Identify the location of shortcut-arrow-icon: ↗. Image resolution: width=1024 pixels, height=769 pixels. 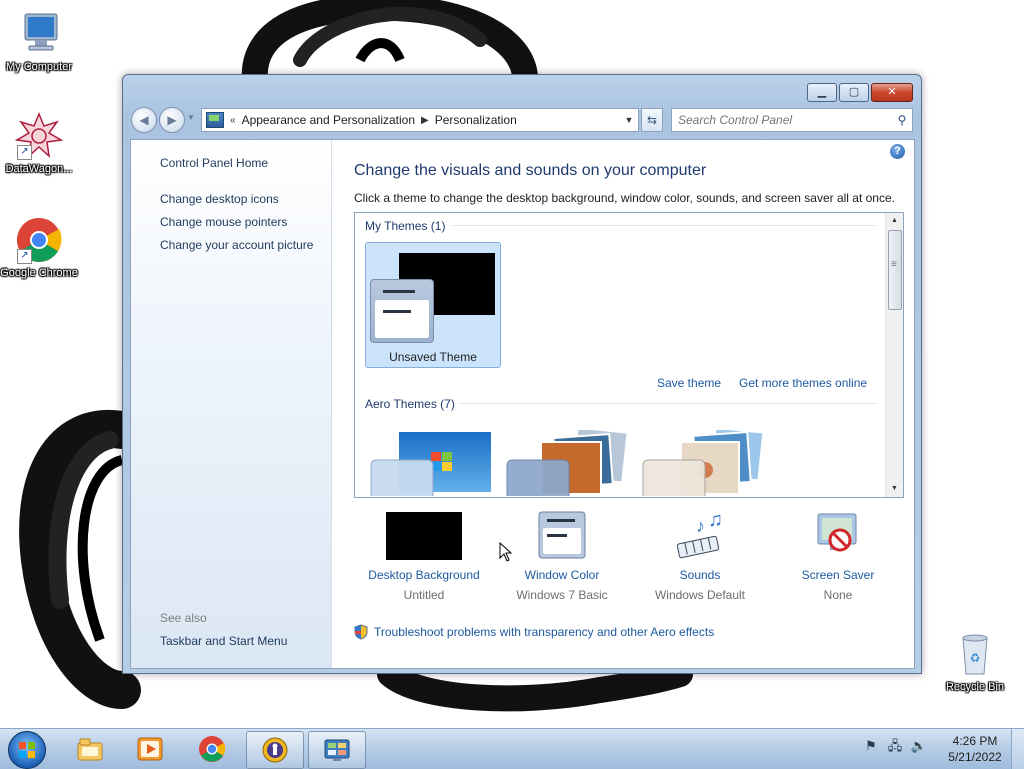
(24, 152).